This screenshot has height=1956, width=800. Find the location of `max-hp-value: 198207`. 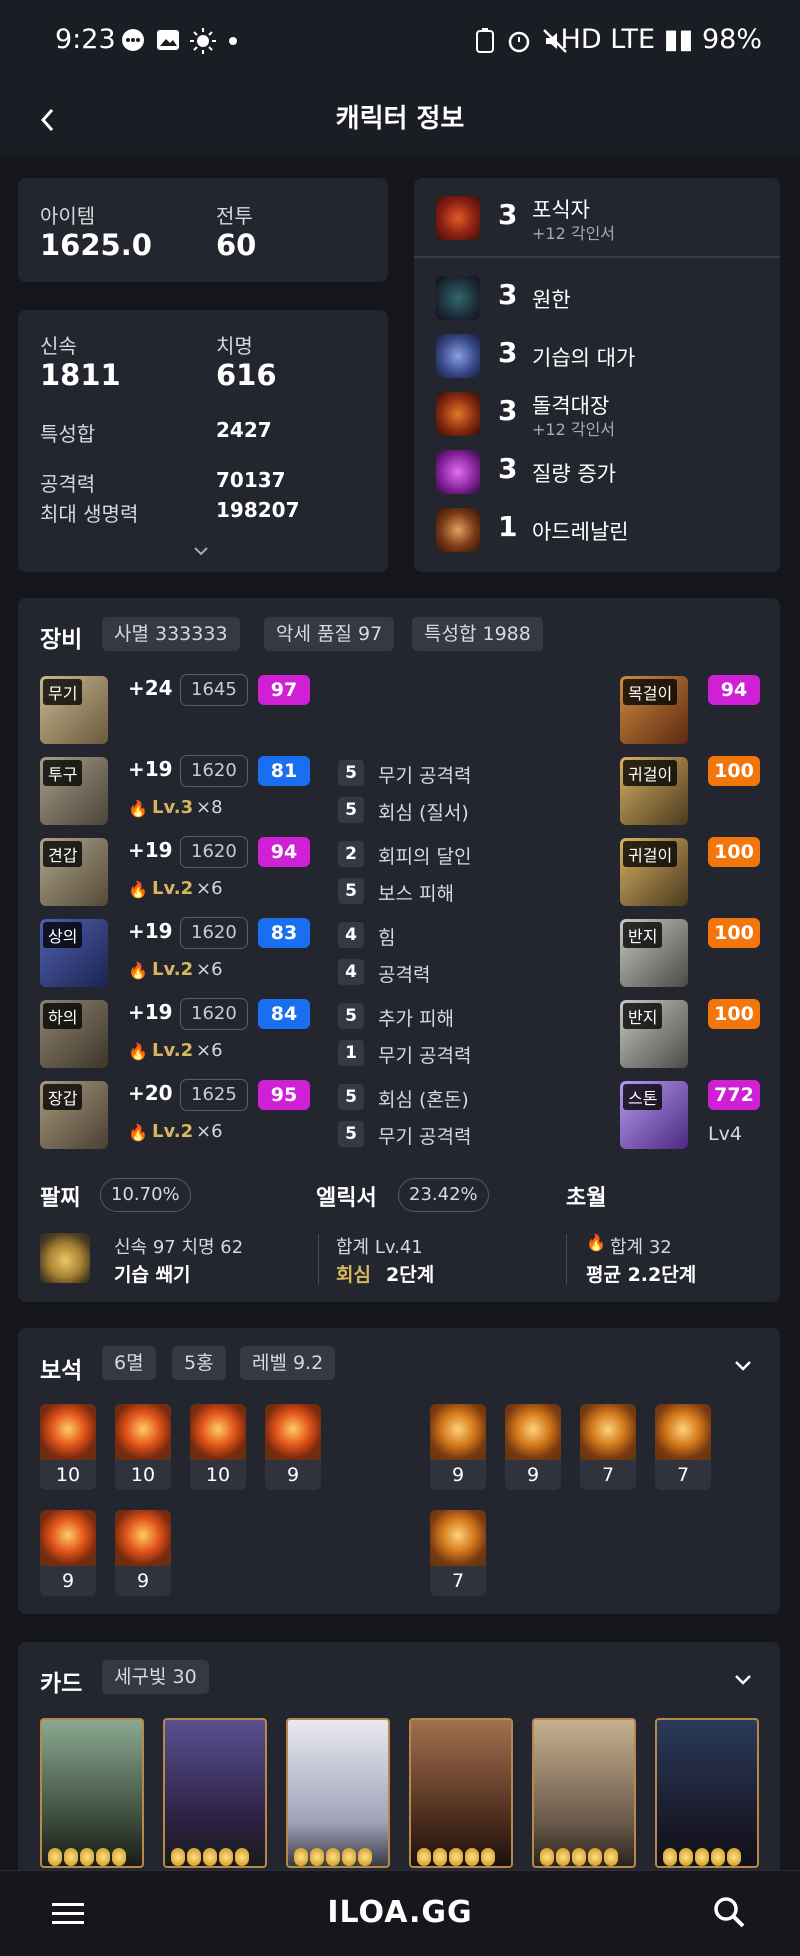

max-hp-value: 198207 is located at coordinates (258, 510).